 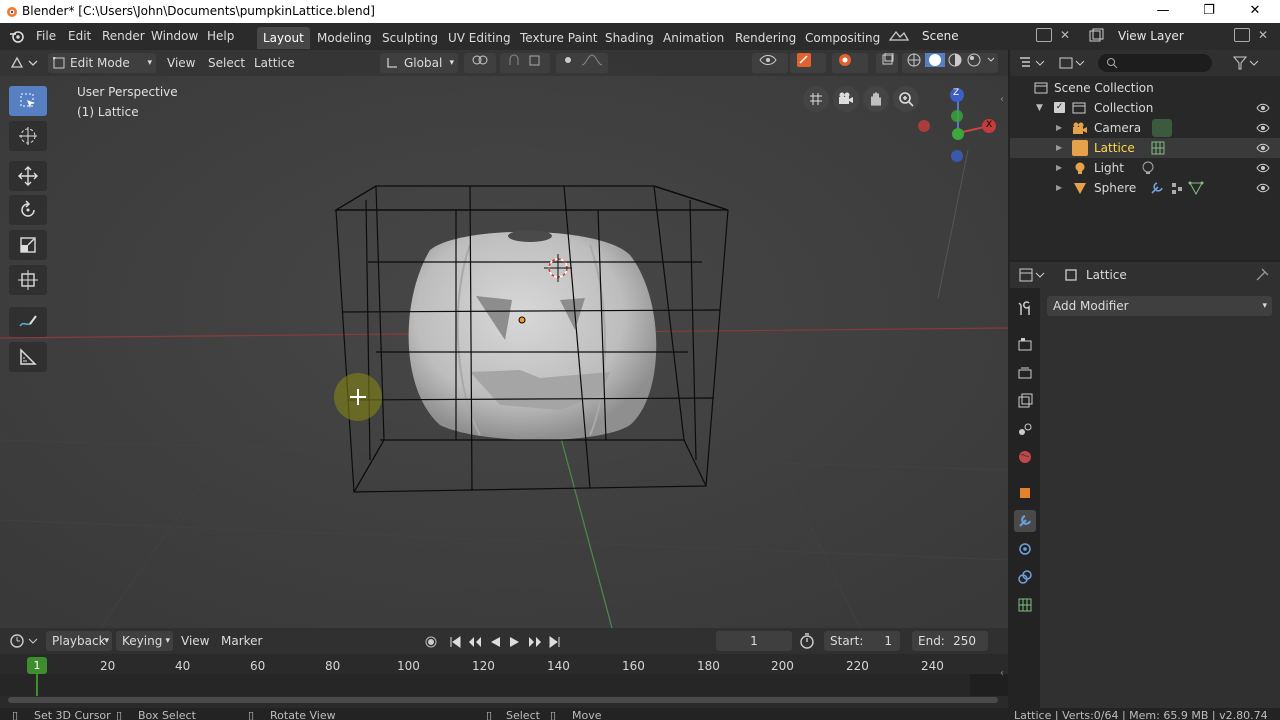 What do you see at coordinates (419, 63) in the screenshot?
I see `transform-orientation-dropdown: Global ▾` at bounding box center [419, 63].